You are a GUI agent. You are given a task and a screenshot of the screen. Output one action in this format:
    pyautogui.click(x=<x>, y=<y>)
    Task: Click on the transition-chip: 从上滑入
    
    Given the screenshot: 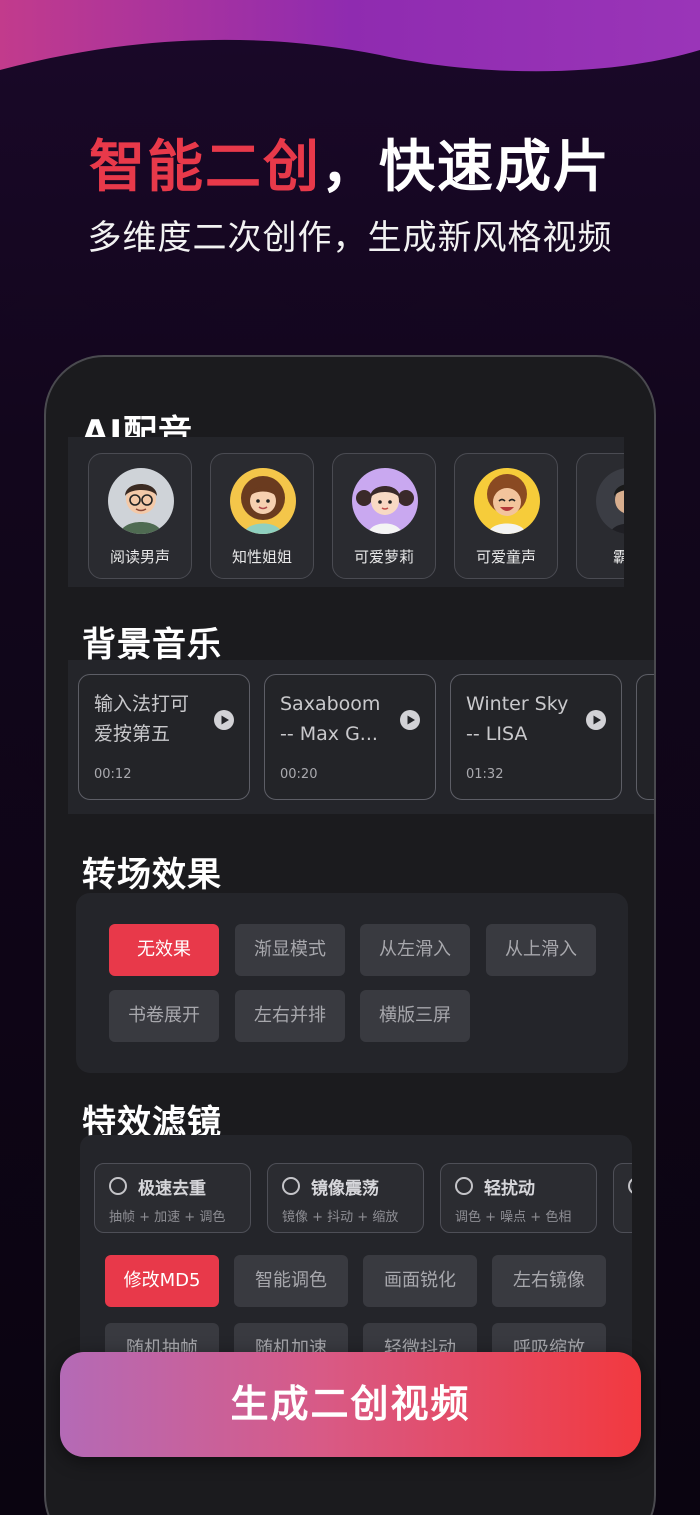 What is the action you would take?
    pyautogui.click(x=541, y=950)
    